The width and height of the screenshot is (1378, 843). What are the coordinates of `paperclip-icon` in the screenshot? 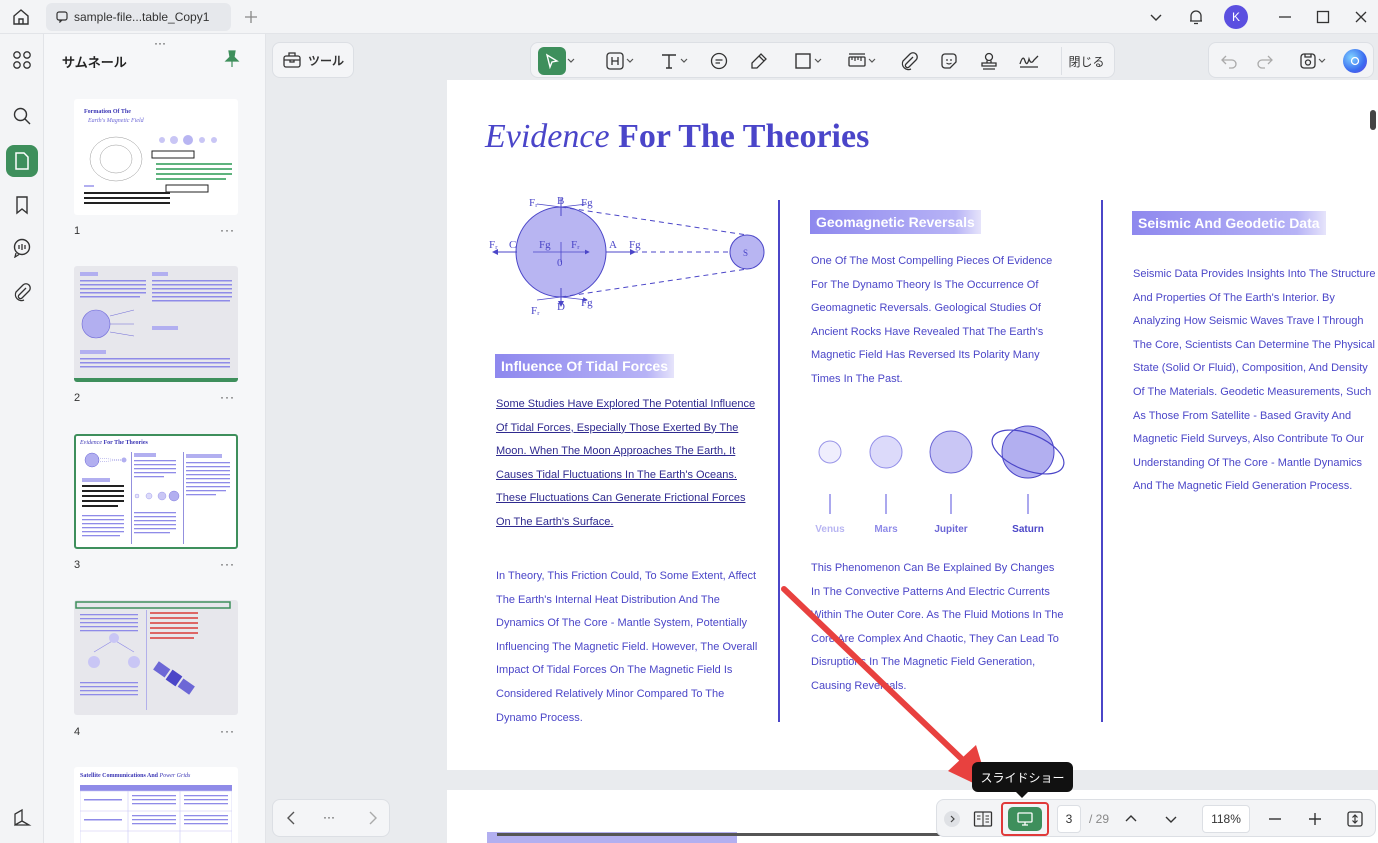 It's located at (909, 61).